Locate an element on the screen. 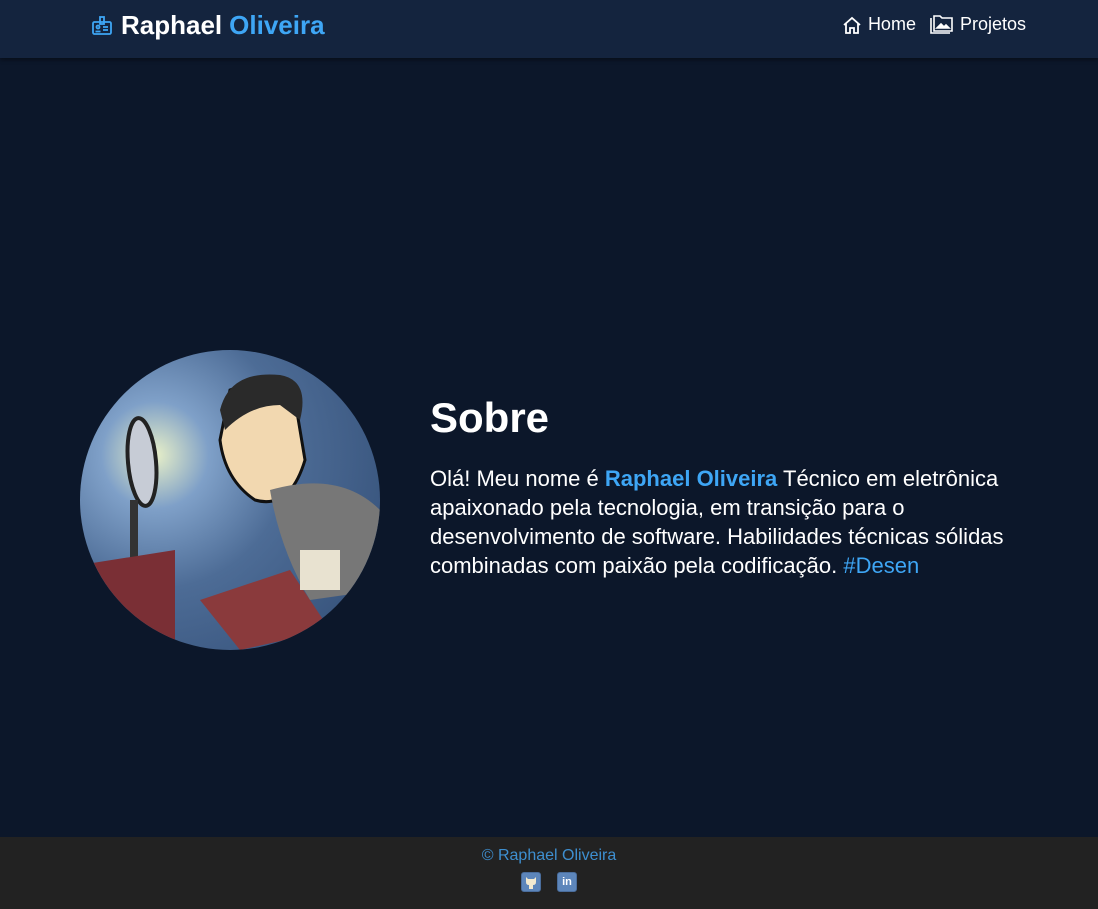  nav-projetos: Projetos is located at coordinates (978, 24).